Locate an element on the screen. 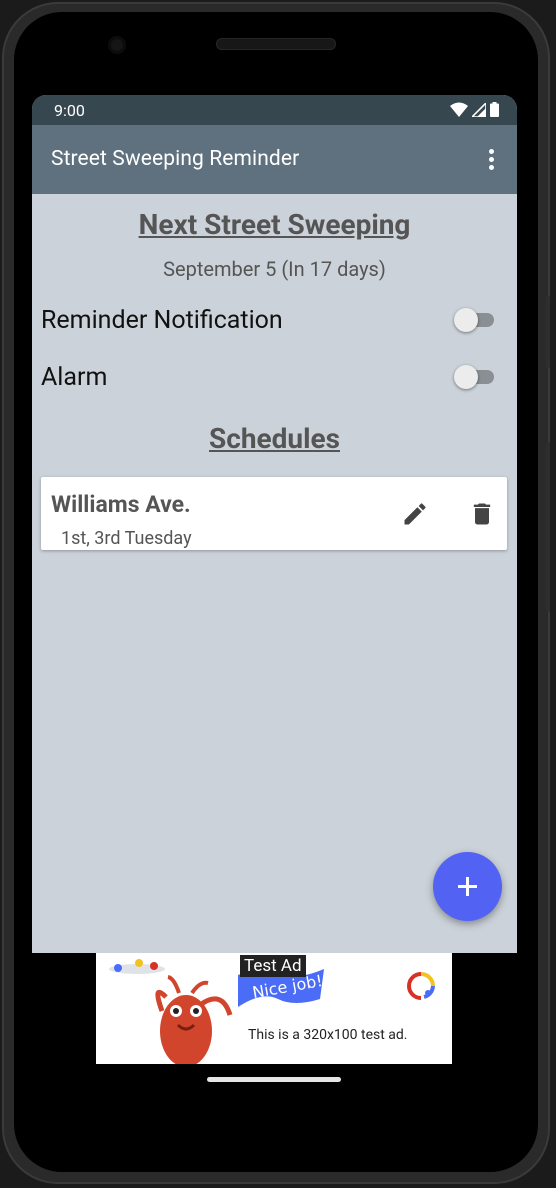 Image resolution: width=556 pixels, height=1188 pixels. schedule-days: 1st, 3rd Tuesday is located at coordinates (126, 538).